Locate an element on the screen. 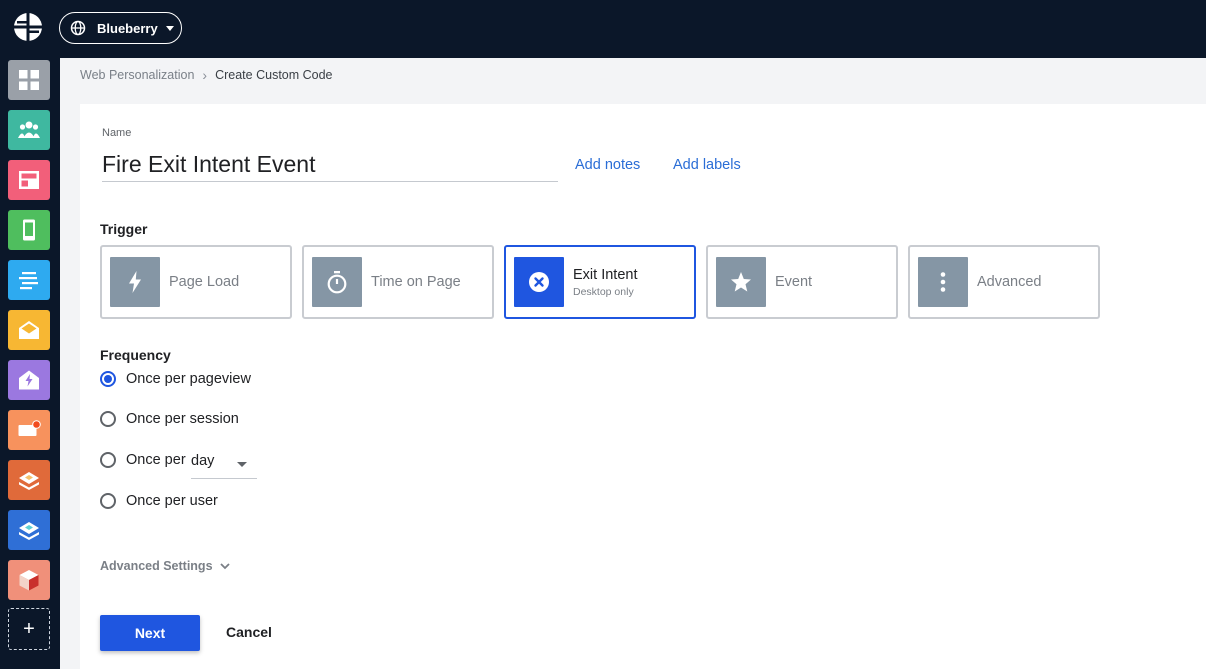  trigger-time-on-page: Time on Page is located at coordinates (398, 282).